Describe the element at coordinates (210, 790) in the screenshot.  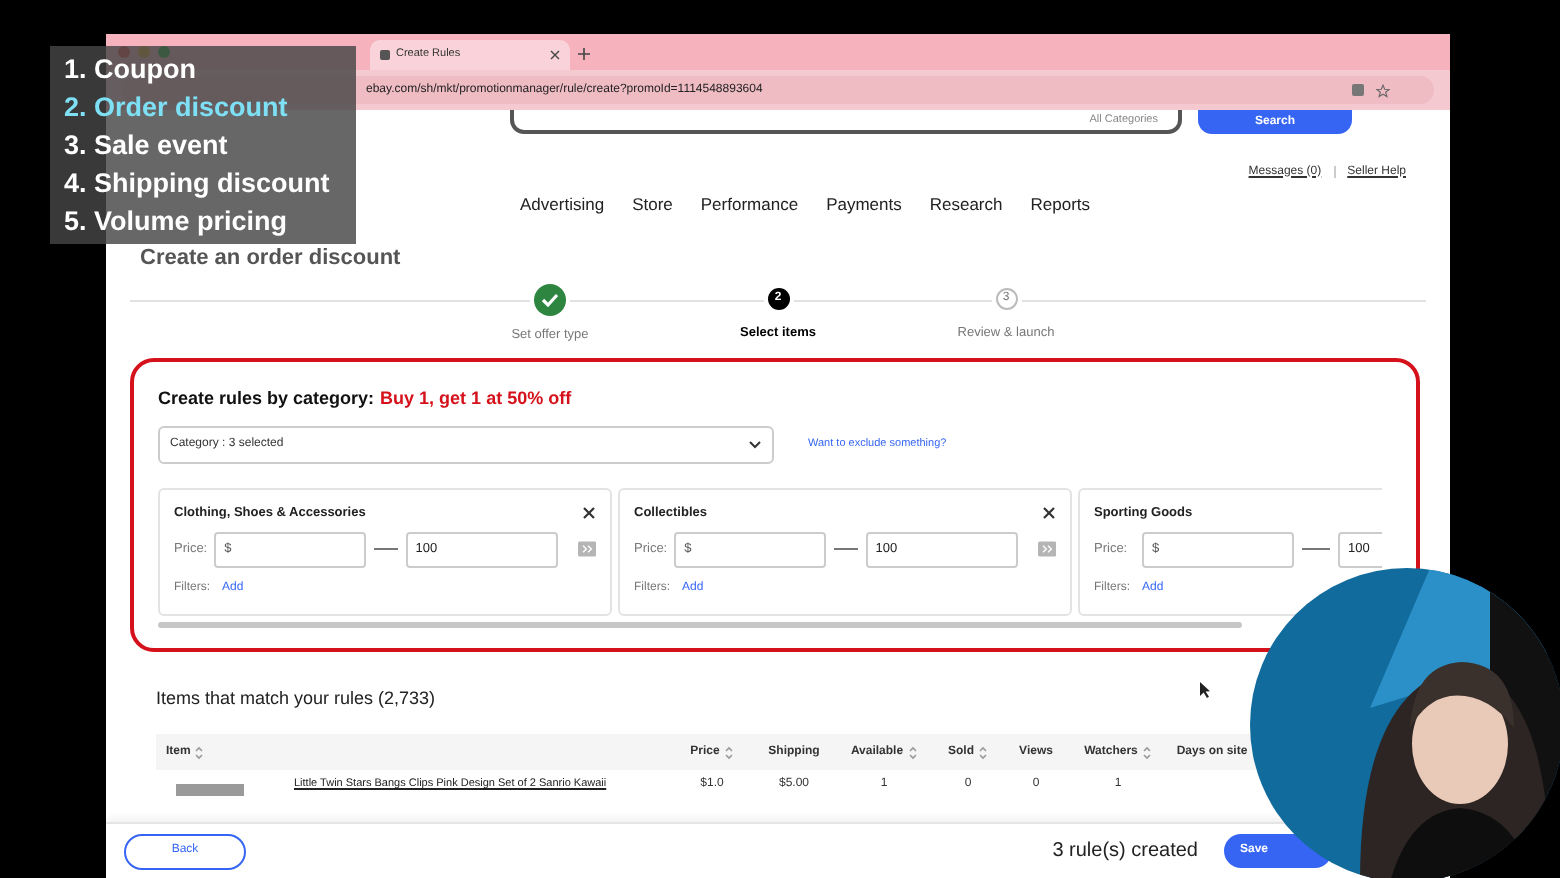
I see `item-thumbnail` at that location.